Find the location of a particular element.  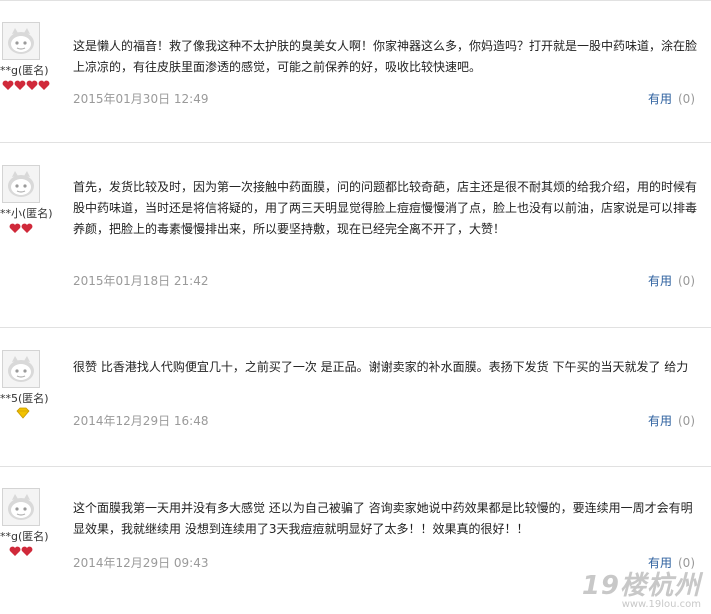

diamond-icon is located at coordinates (23, 413).